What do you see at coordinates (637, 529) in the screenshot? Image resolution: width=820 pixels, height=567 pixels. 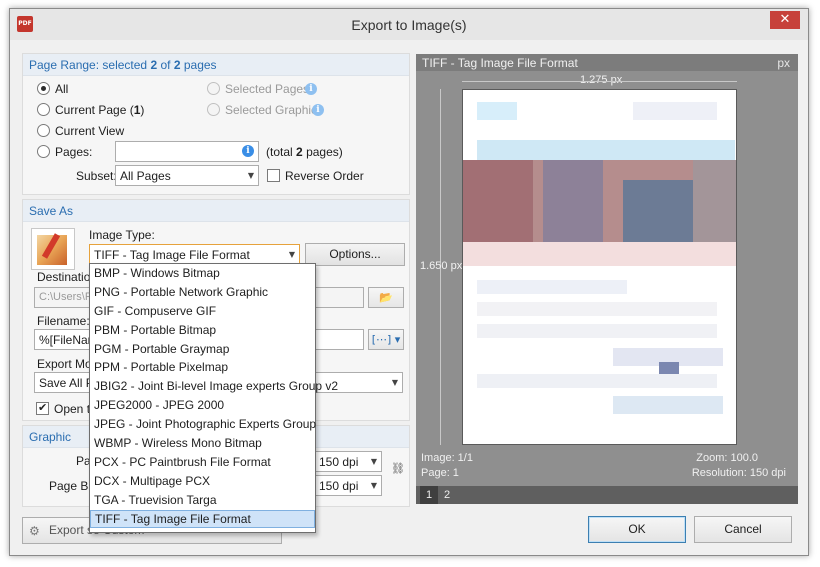 I see `ok-button: OK` at bounding box center [637, 529].